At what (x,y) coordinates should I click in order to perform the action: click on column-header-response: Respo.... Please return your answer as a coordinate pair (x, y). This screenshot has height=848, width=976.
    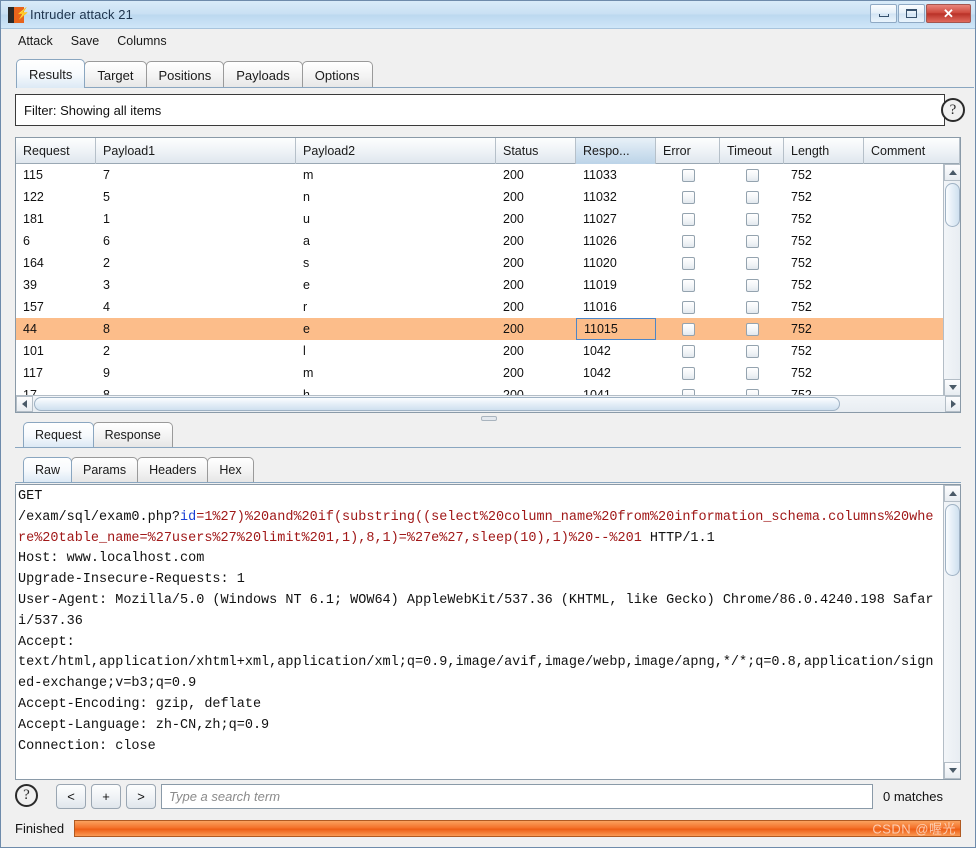
    Looking at the image, I should click on (616, 151).